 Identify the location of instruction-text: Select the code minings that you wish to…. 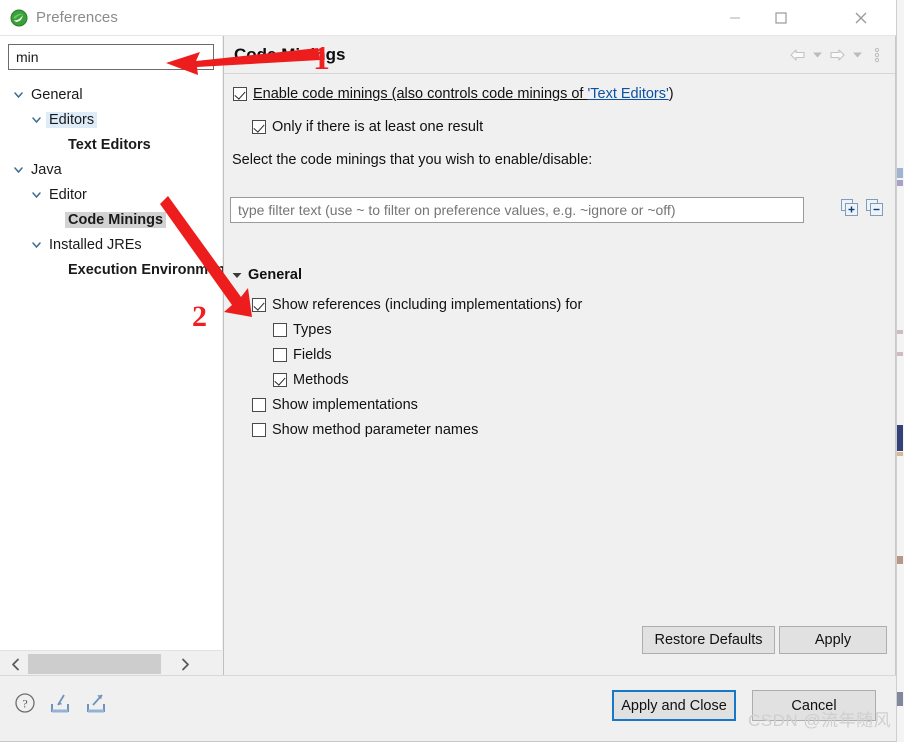
(412, 160).